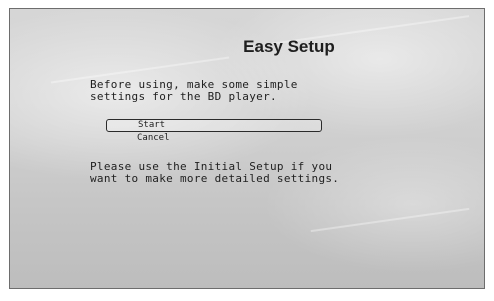 This screenshot has height=301, width=494. What do you see at coordinates (214, 138) in the screenshot?
I see `cancel-button: Cancel` at bounding box center [214, 138].